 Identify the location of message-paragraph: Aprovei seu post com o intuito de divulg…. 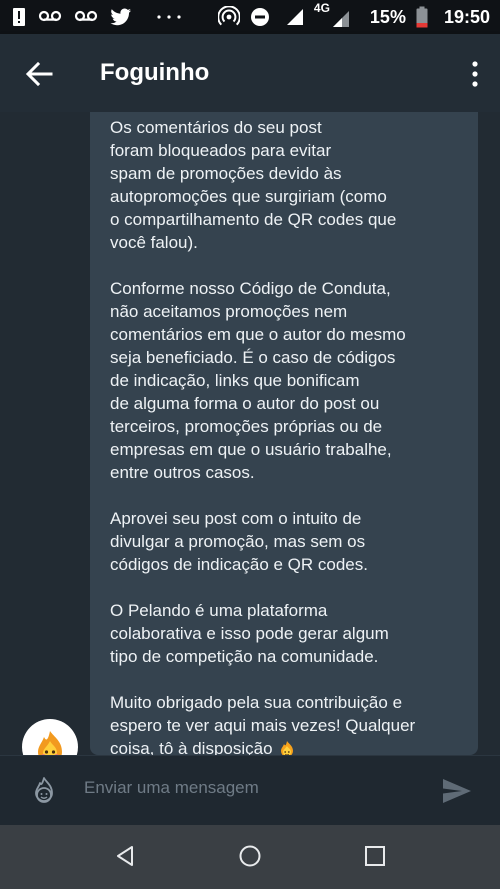
(239, 541).